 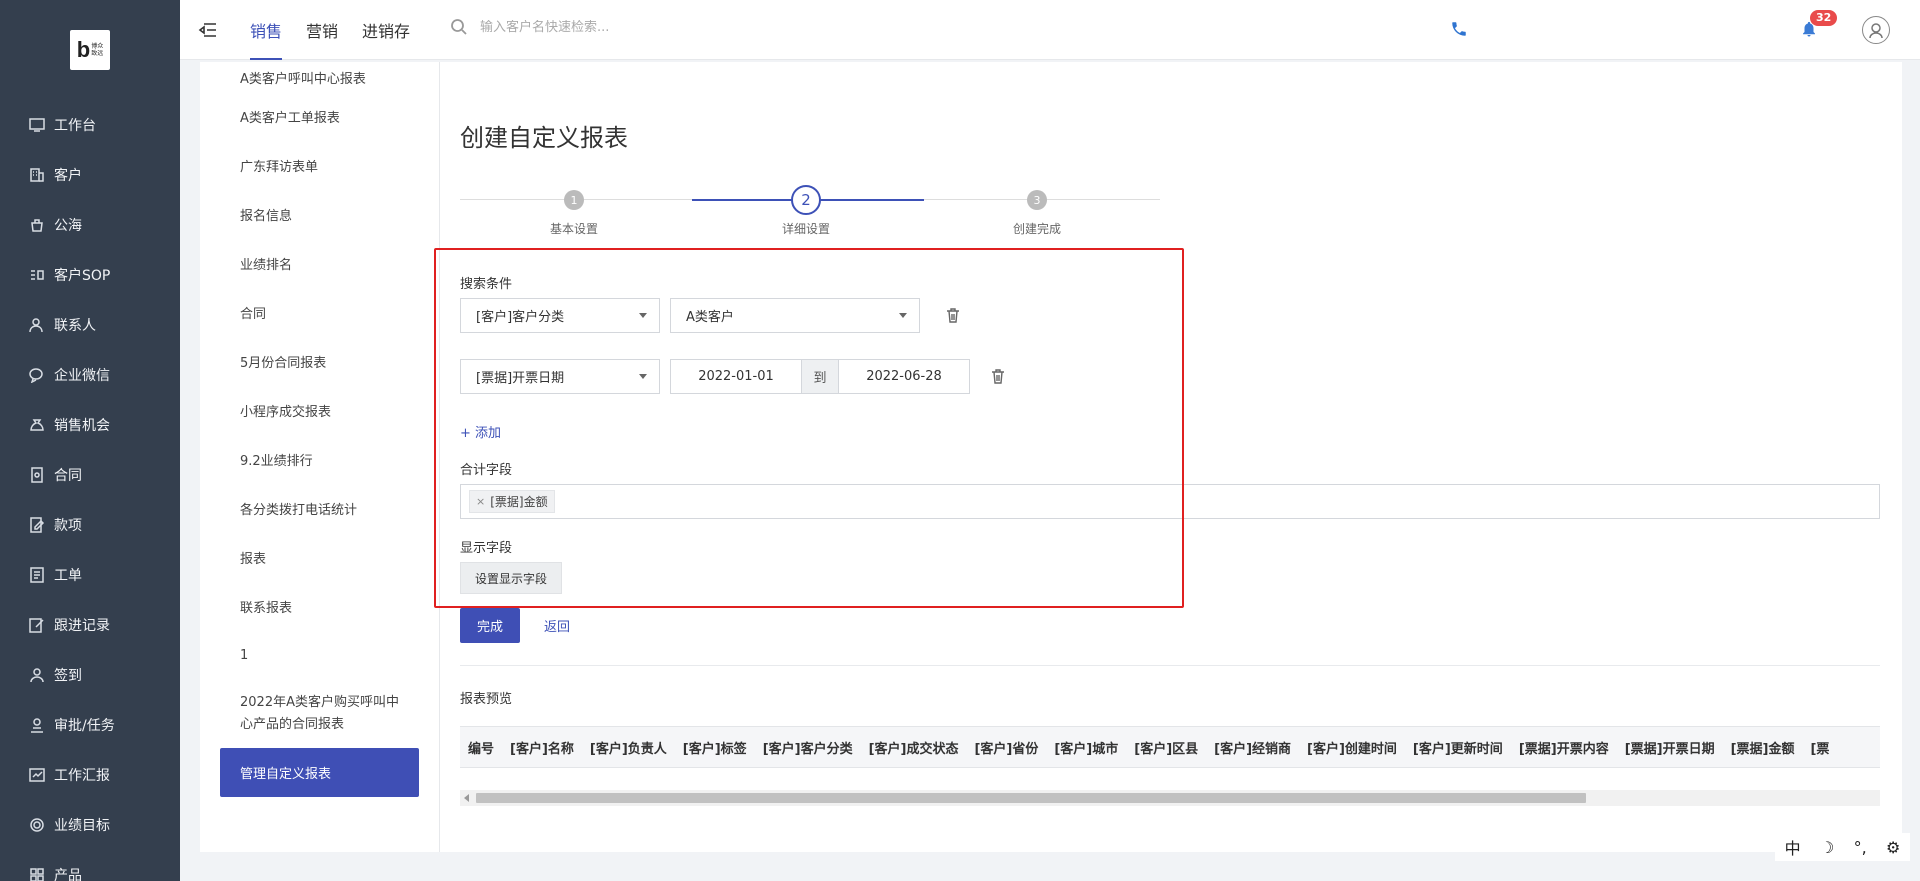 I want to click on step-2-label: 详细设置, so click(x=805, y=229).